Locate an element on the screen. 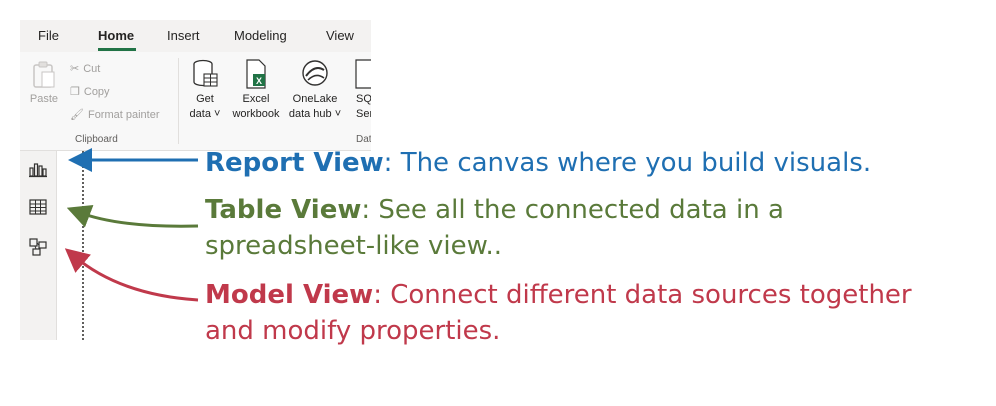 The image size is (996, 406). table-view-title: Table View is located at coordinates (283, 210).